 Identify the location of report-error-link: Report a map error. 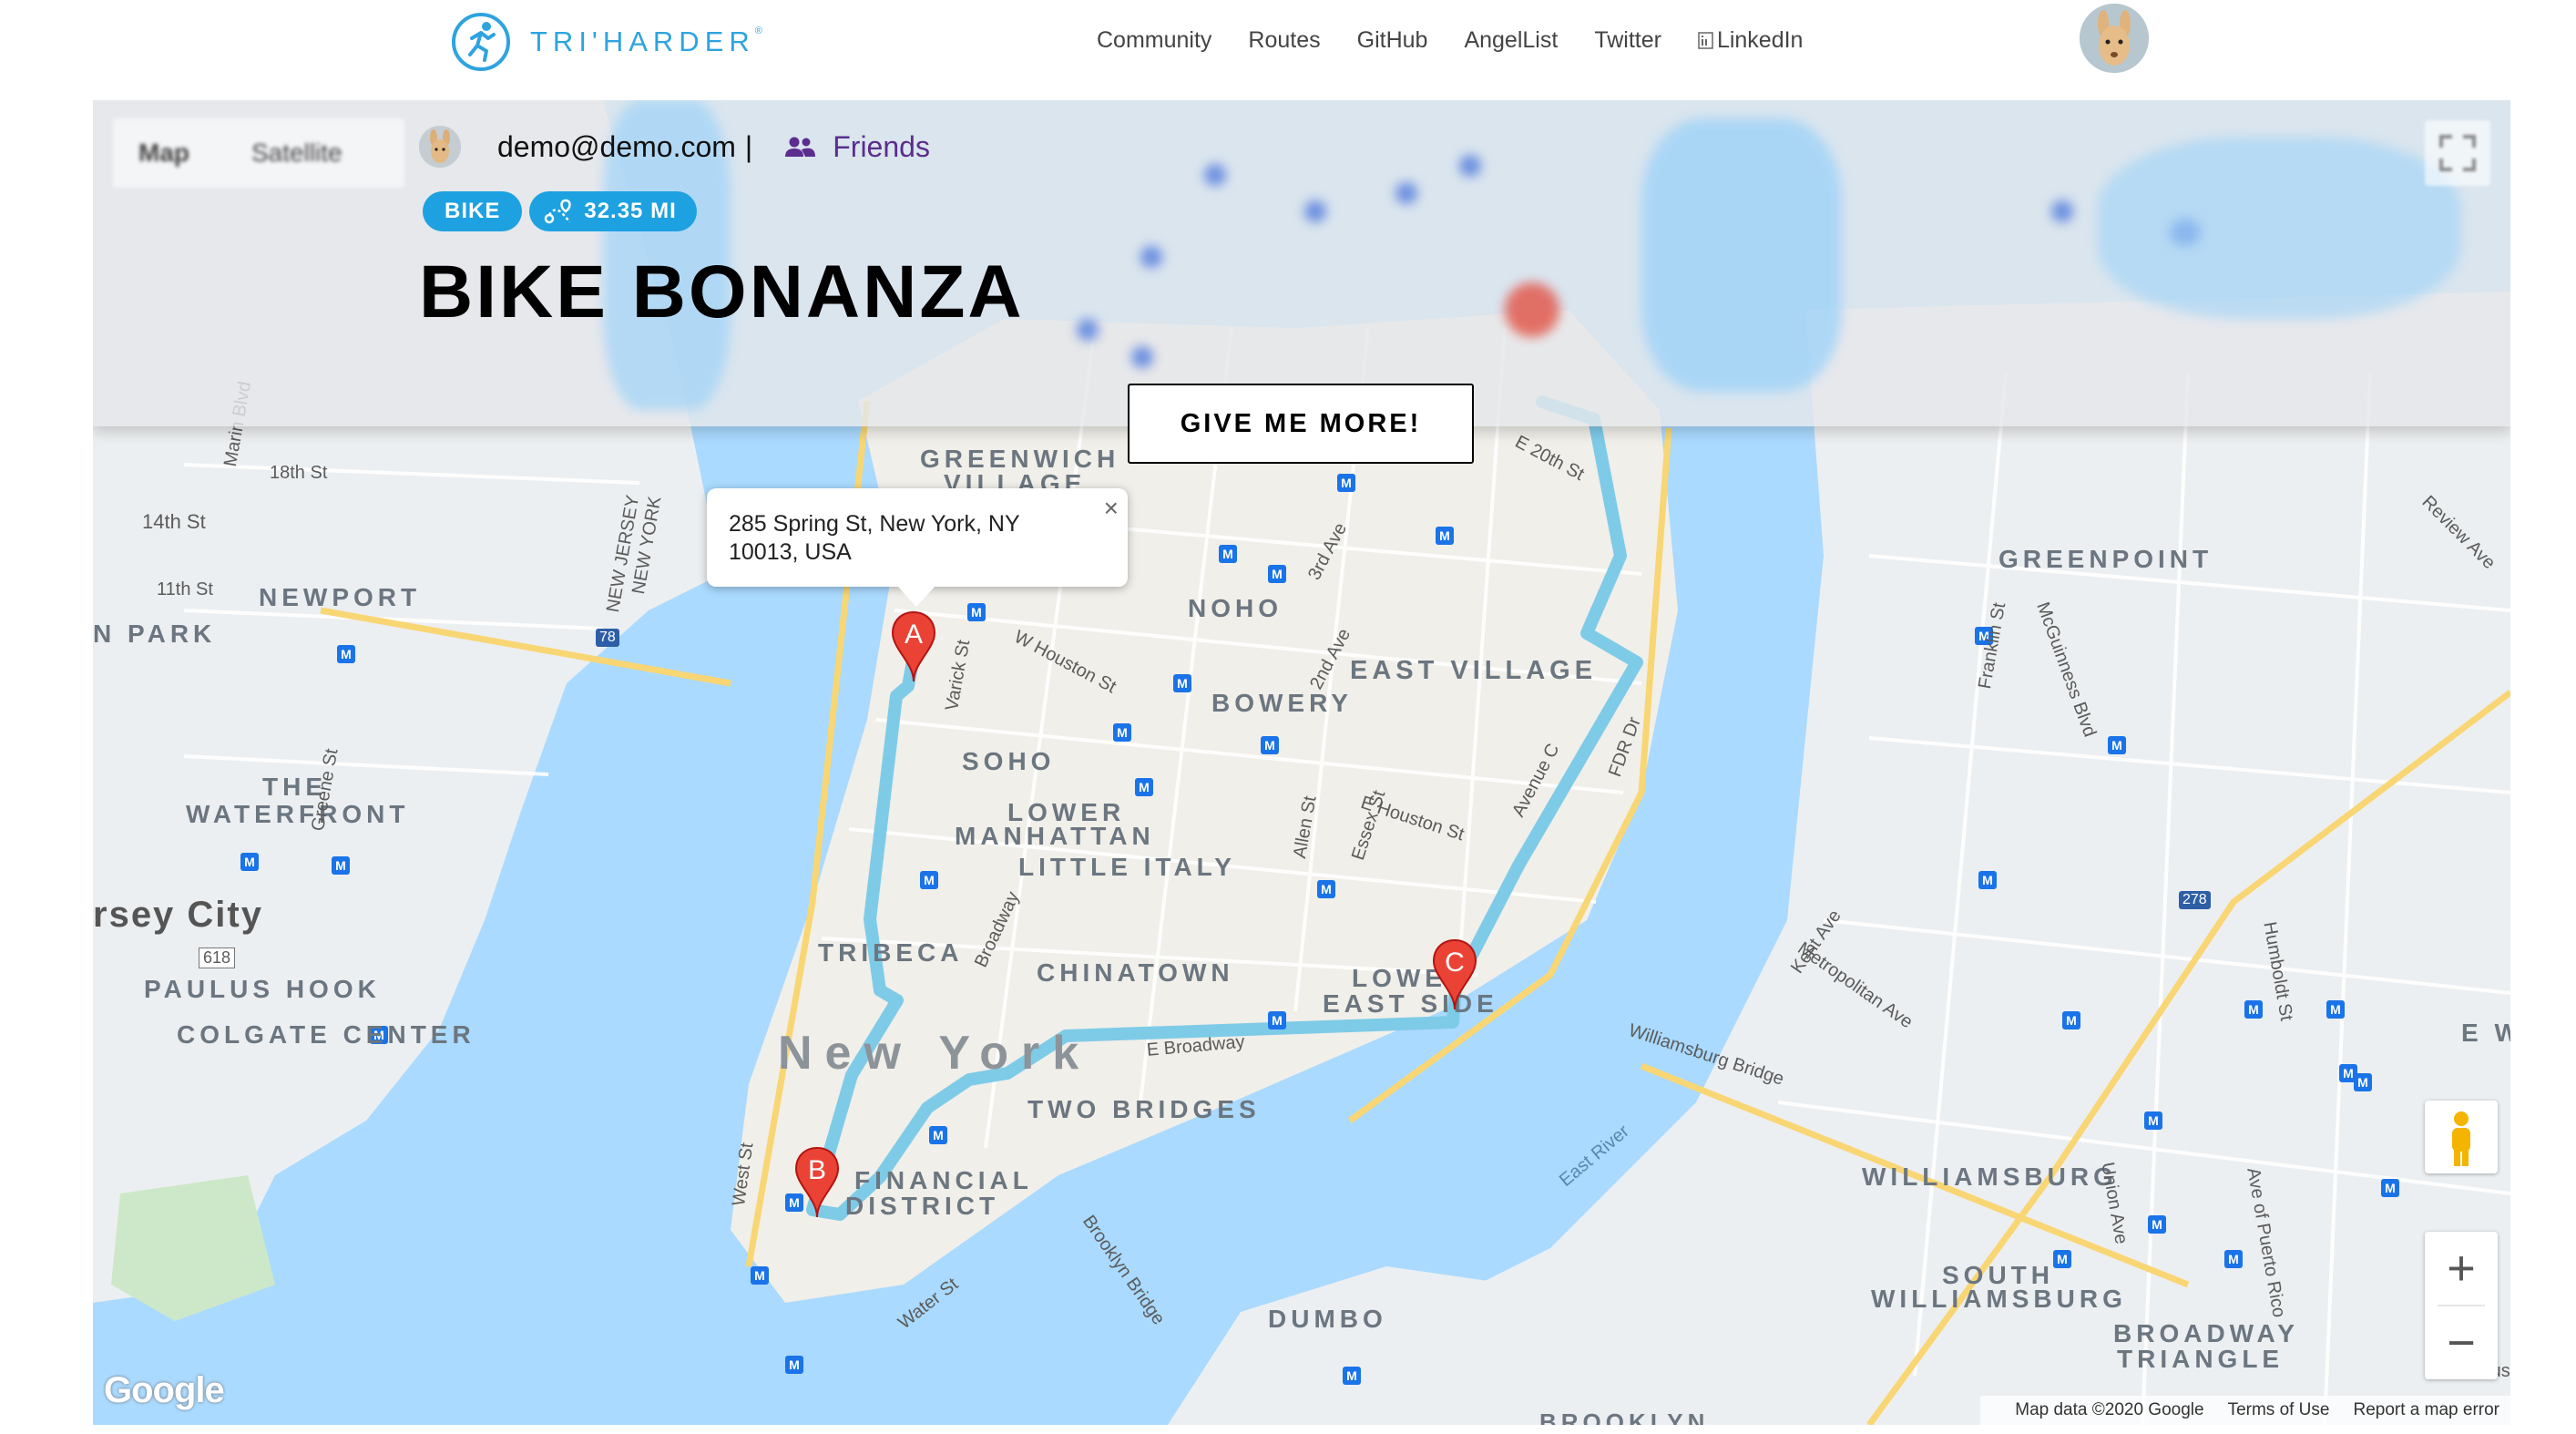
(2426, 1410).